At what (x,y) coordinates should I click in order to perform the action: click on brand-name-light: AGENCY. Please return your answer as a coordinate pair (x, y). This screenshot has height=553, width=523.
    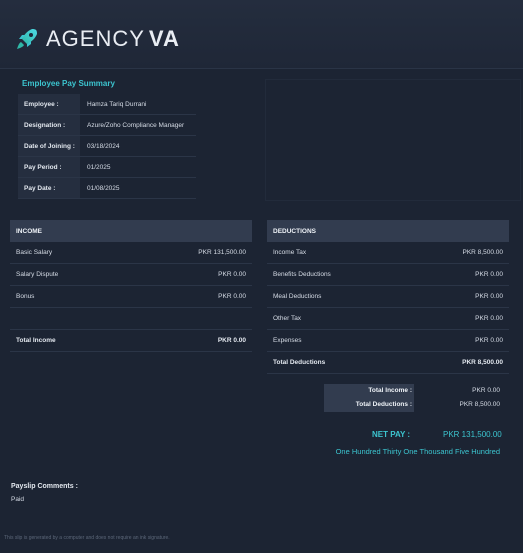
    Looking at the image, I should click on (95, 38).